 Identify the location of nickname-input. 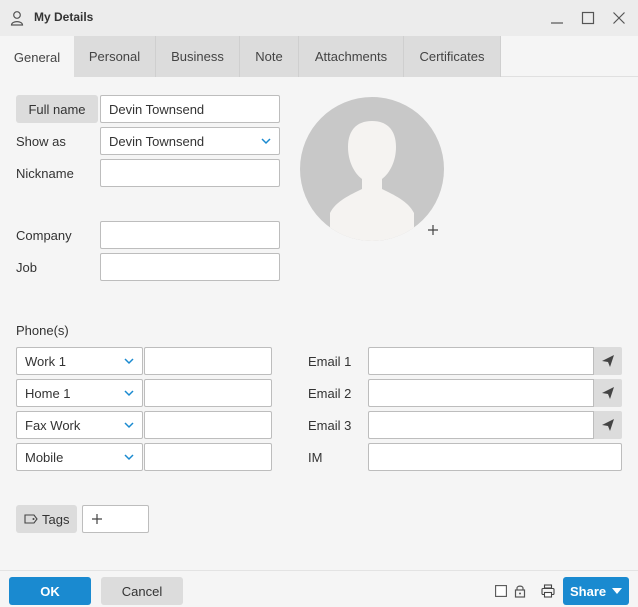
(190, 173).